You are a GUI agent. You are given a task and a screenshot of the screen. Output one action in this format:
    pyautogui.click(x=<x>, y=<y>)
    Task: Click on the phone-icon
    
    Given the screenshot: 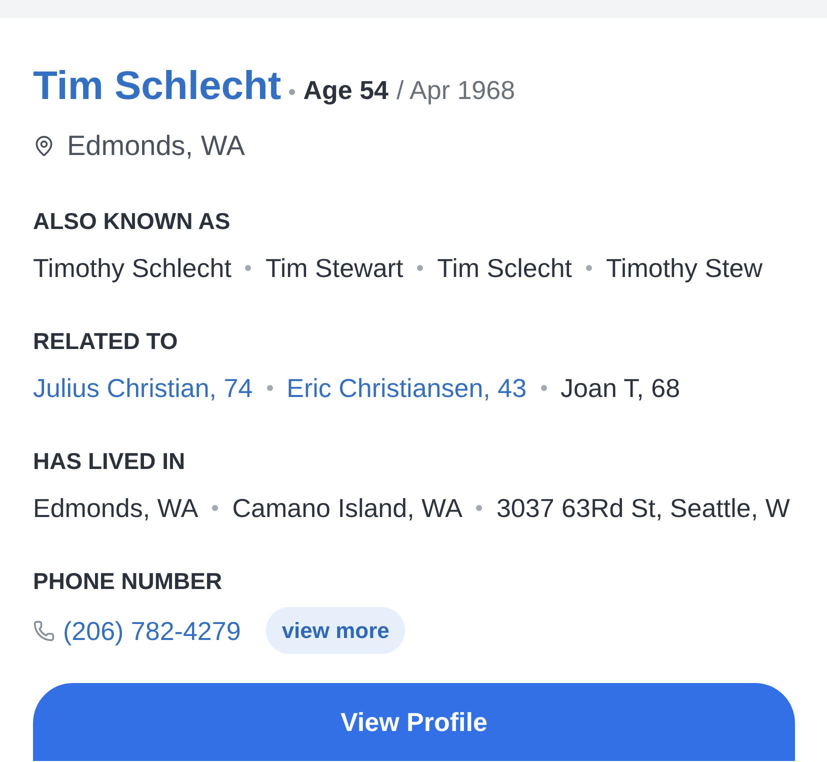 What is the action you would take?
    pyautogui.click(x=44, y=631)
    